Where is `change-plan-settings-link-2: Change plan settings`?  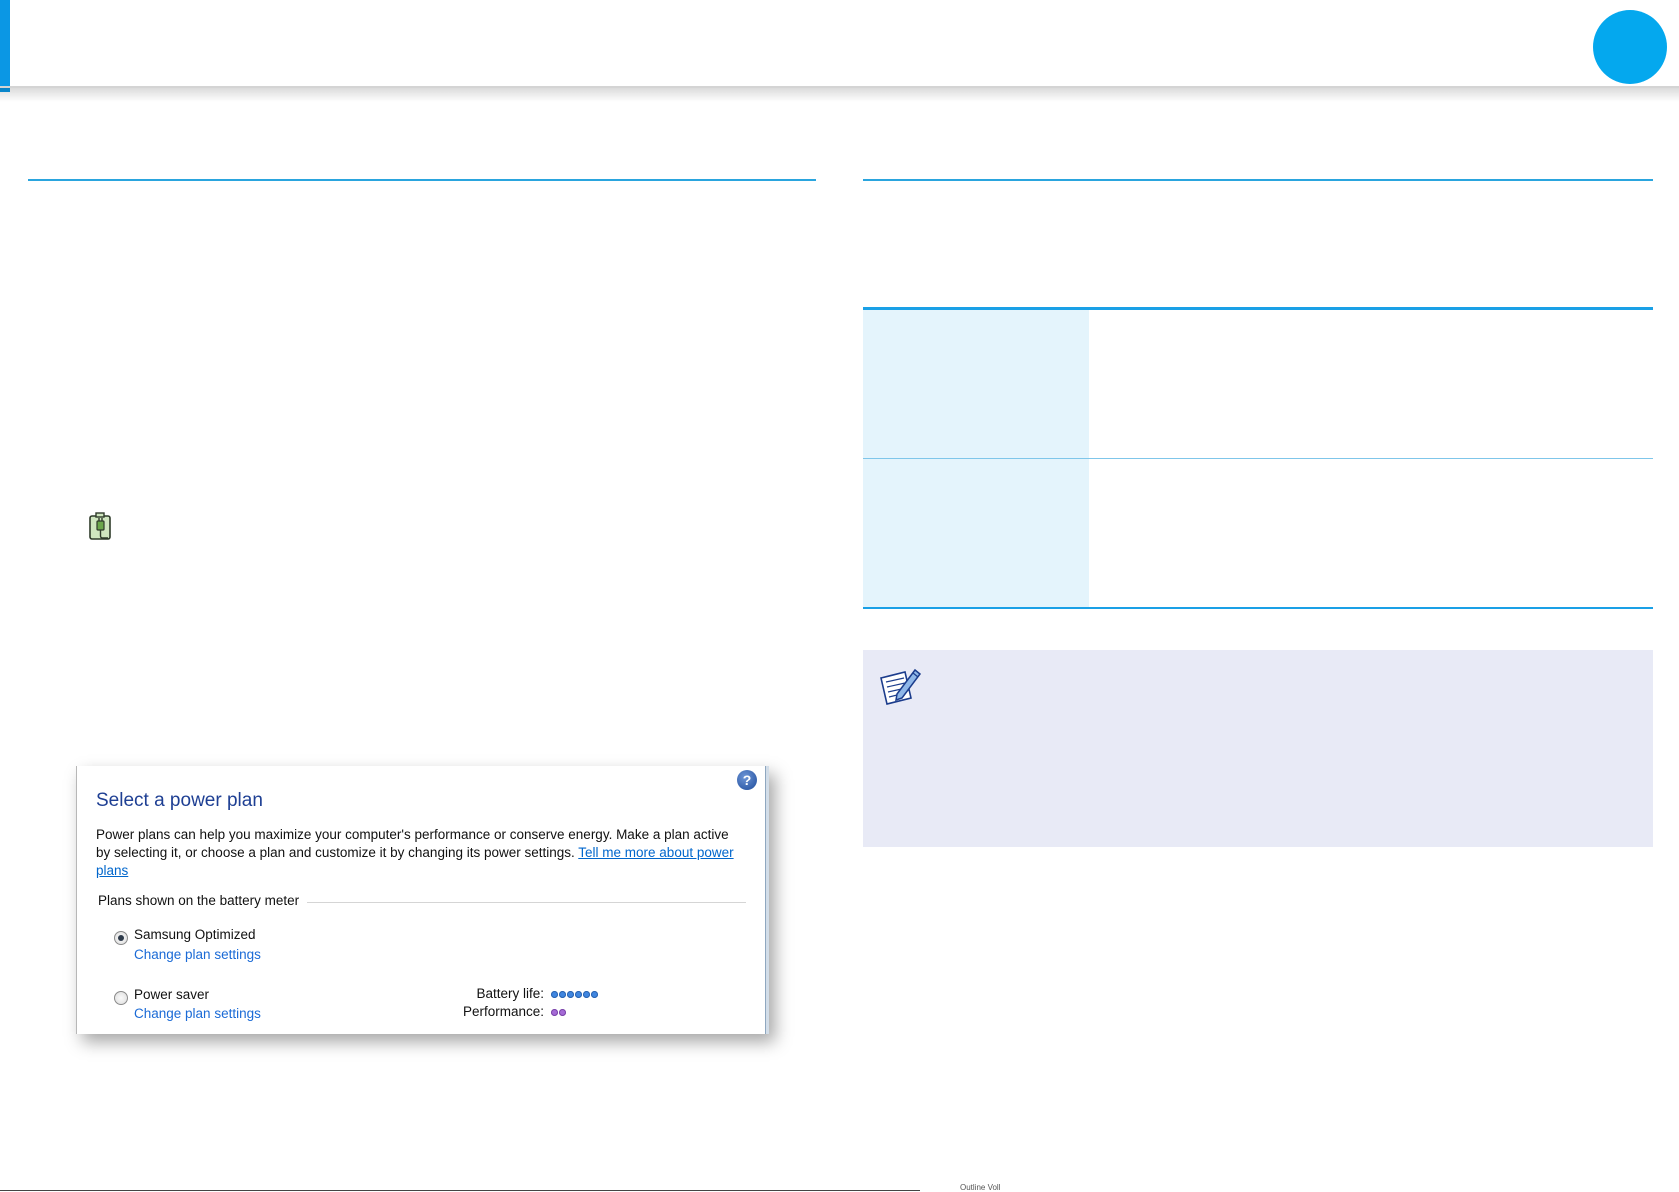
change-plan-settings-link-2: Change plan settings is located at coordinates (197, 1013).